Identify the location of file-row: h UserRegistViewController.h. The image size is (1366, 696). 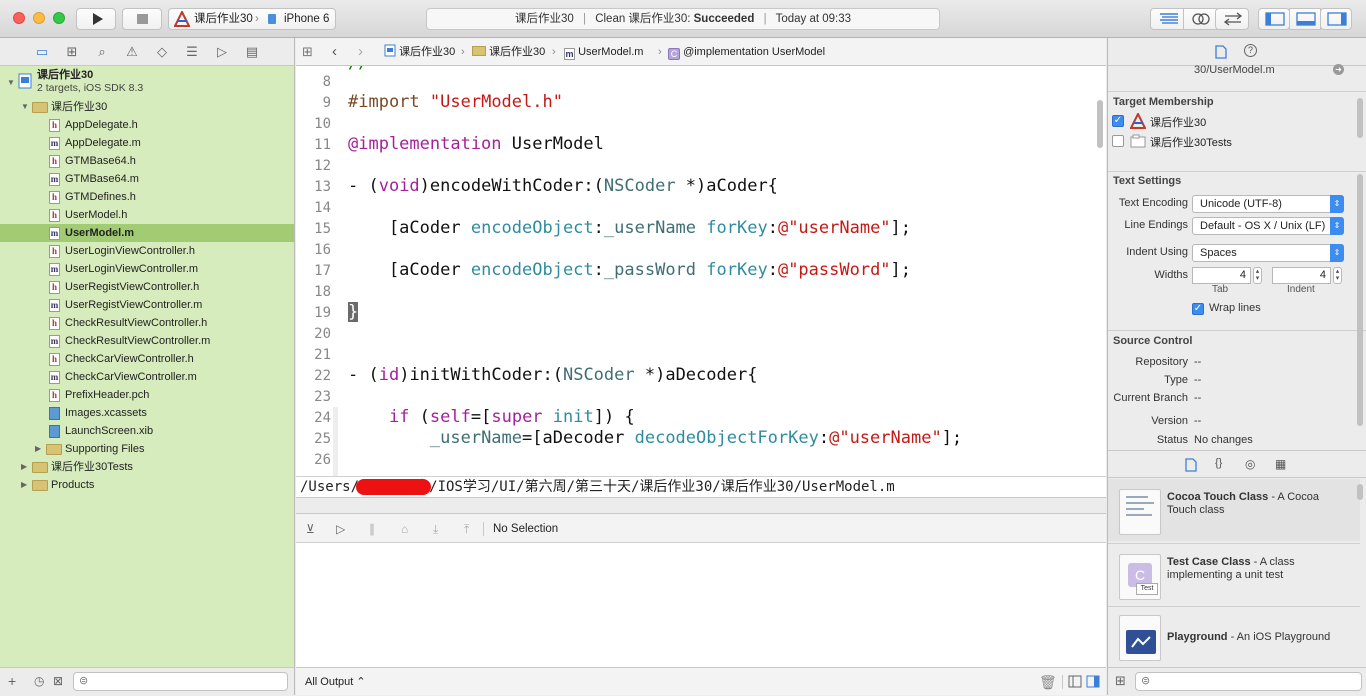
(147, 287).